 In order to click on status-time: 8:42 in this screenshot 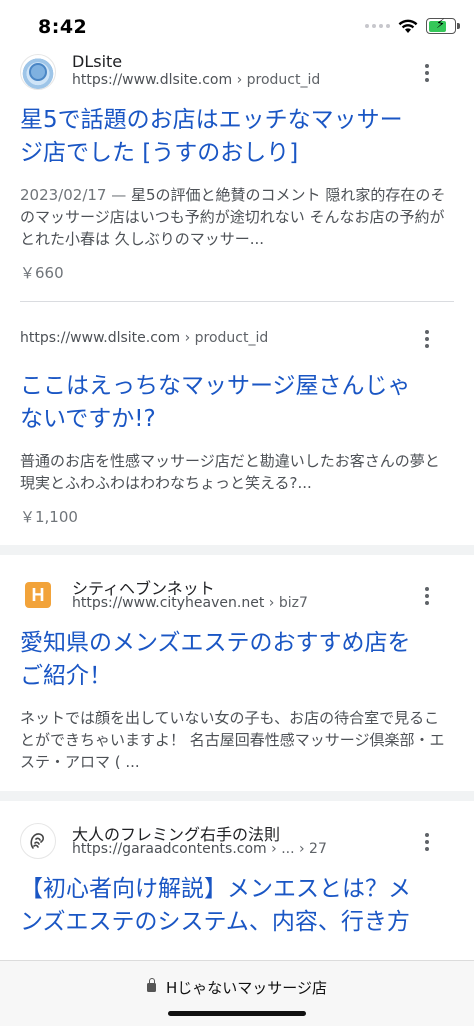, I will do `click(63, 27)`.